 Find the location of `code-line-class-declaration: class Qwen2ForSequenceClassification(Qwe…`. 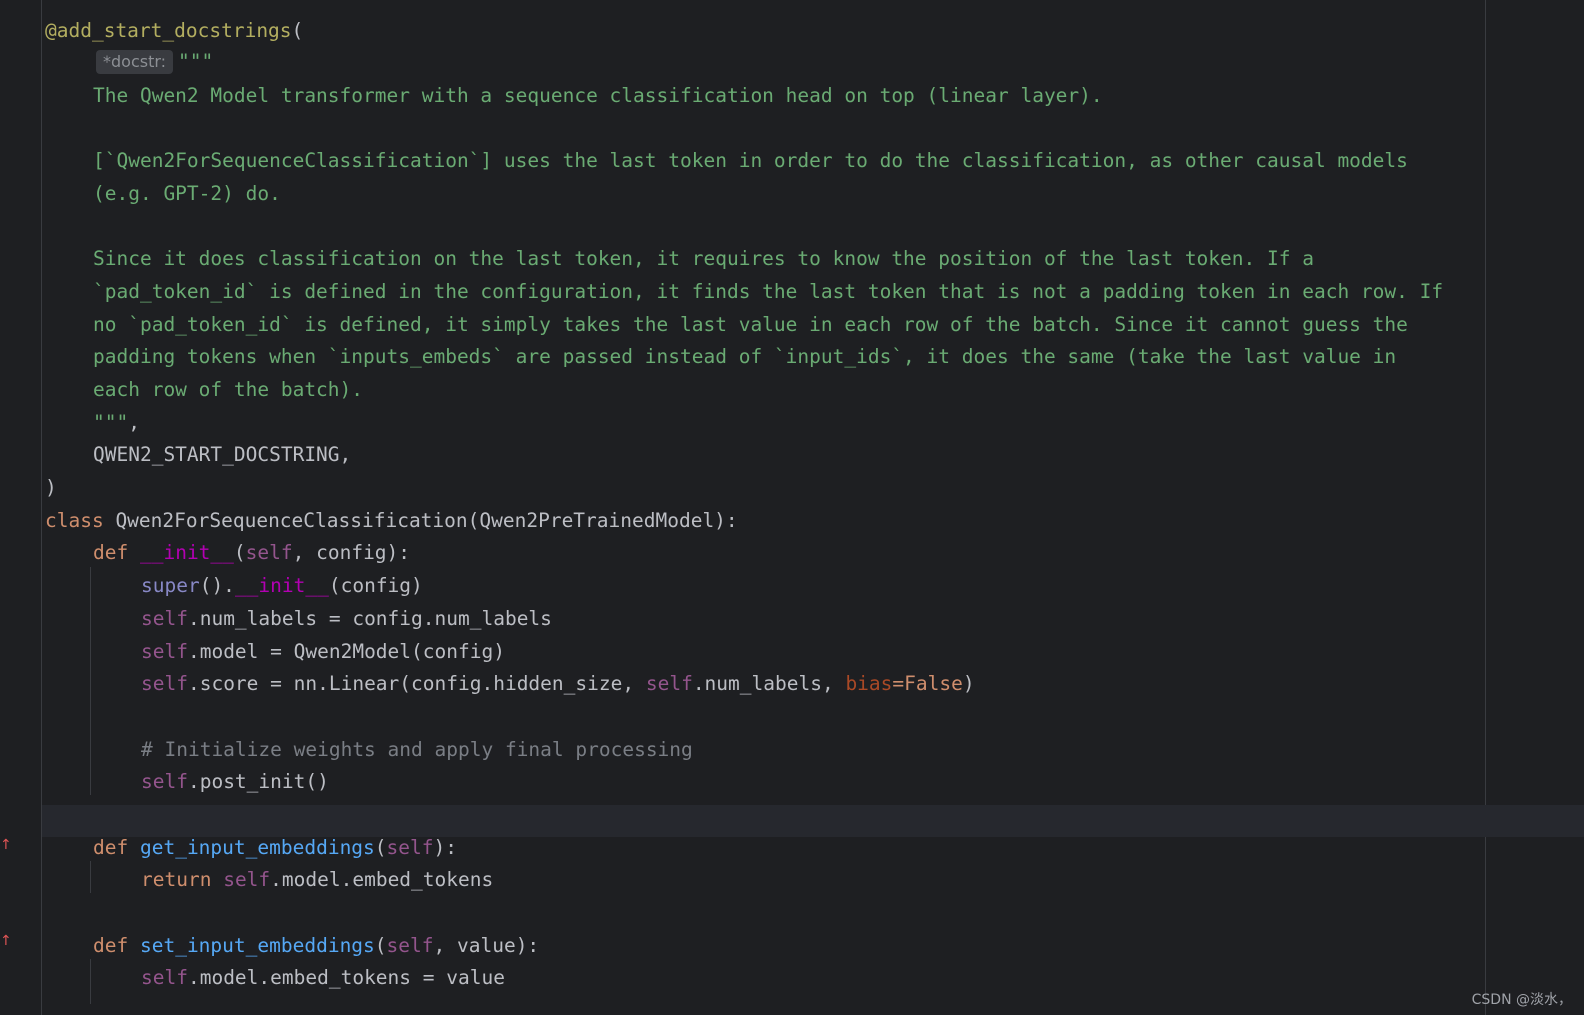

code-line-class-declaration: class Qwen2ForSequenceClassification(Qwe… is located at coordinates (391, 520).